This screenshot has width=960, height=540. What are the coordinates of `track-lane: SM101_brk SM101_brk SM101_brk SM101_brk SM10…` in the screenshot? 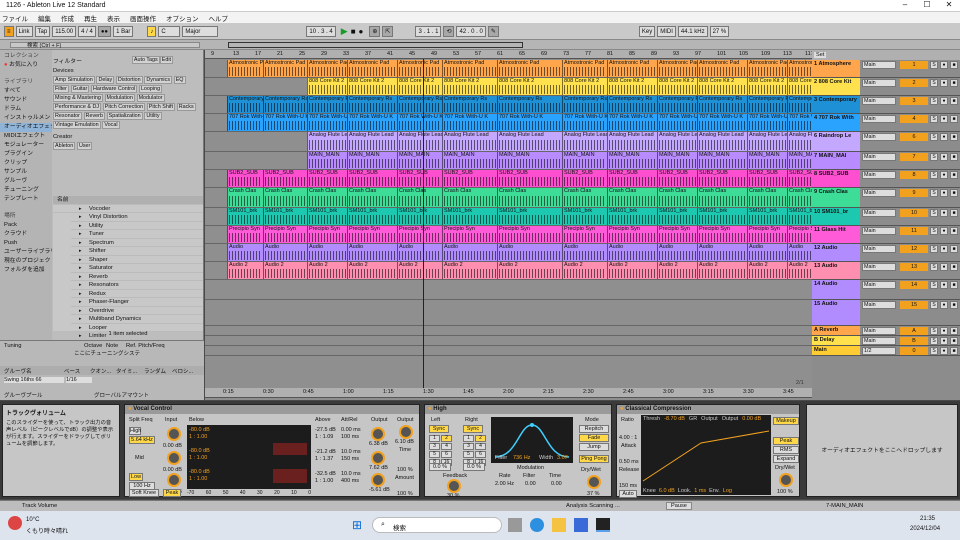 It's located at (532, 217).